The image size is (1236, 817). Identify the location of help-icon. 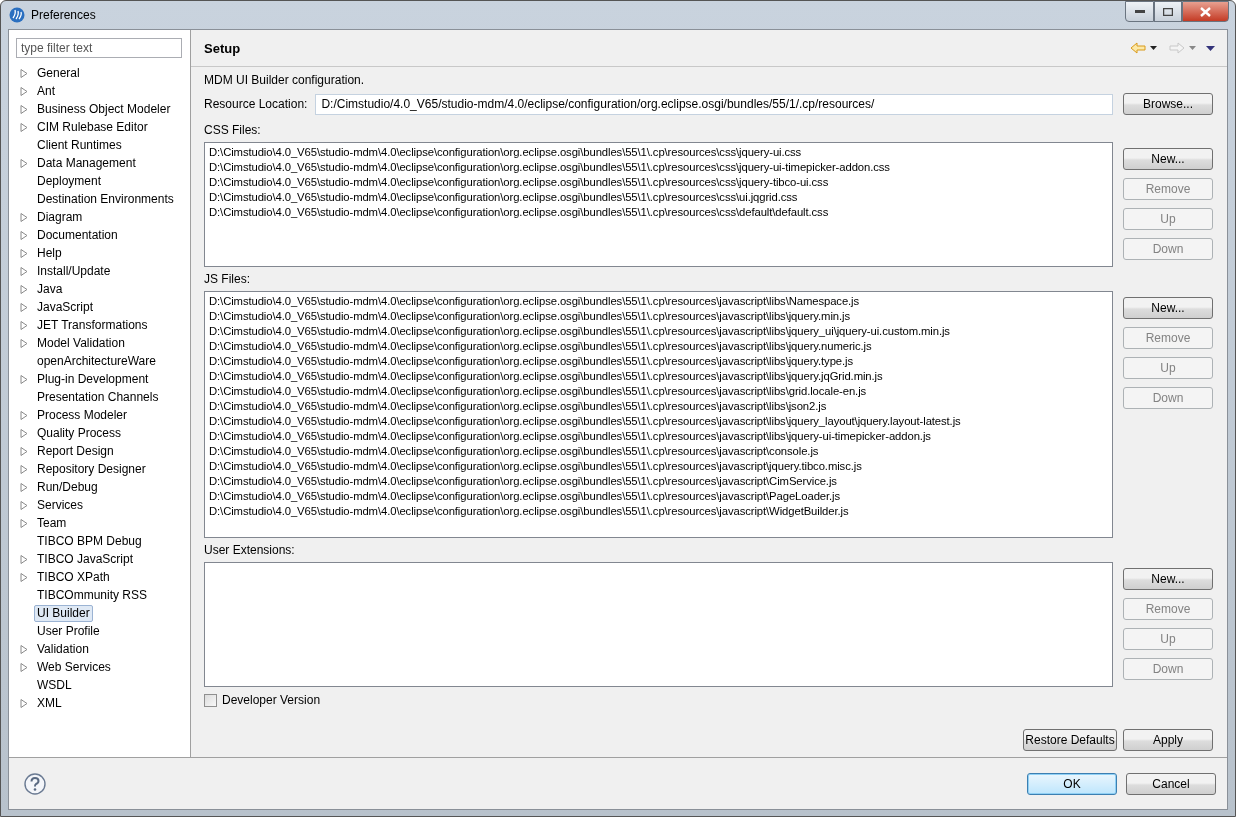
(35, 783).